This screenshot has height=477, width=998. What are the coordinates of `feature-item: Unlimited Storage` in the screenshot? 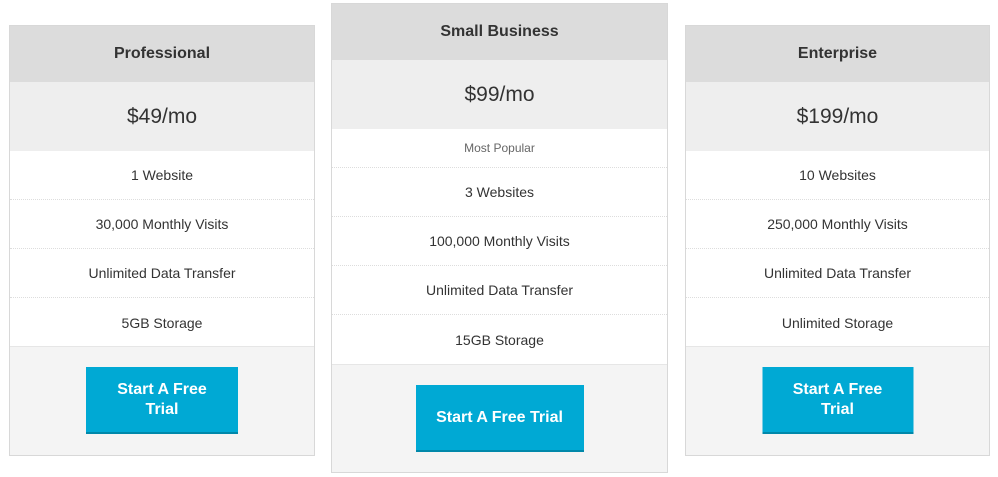 It's located at (837, 322).